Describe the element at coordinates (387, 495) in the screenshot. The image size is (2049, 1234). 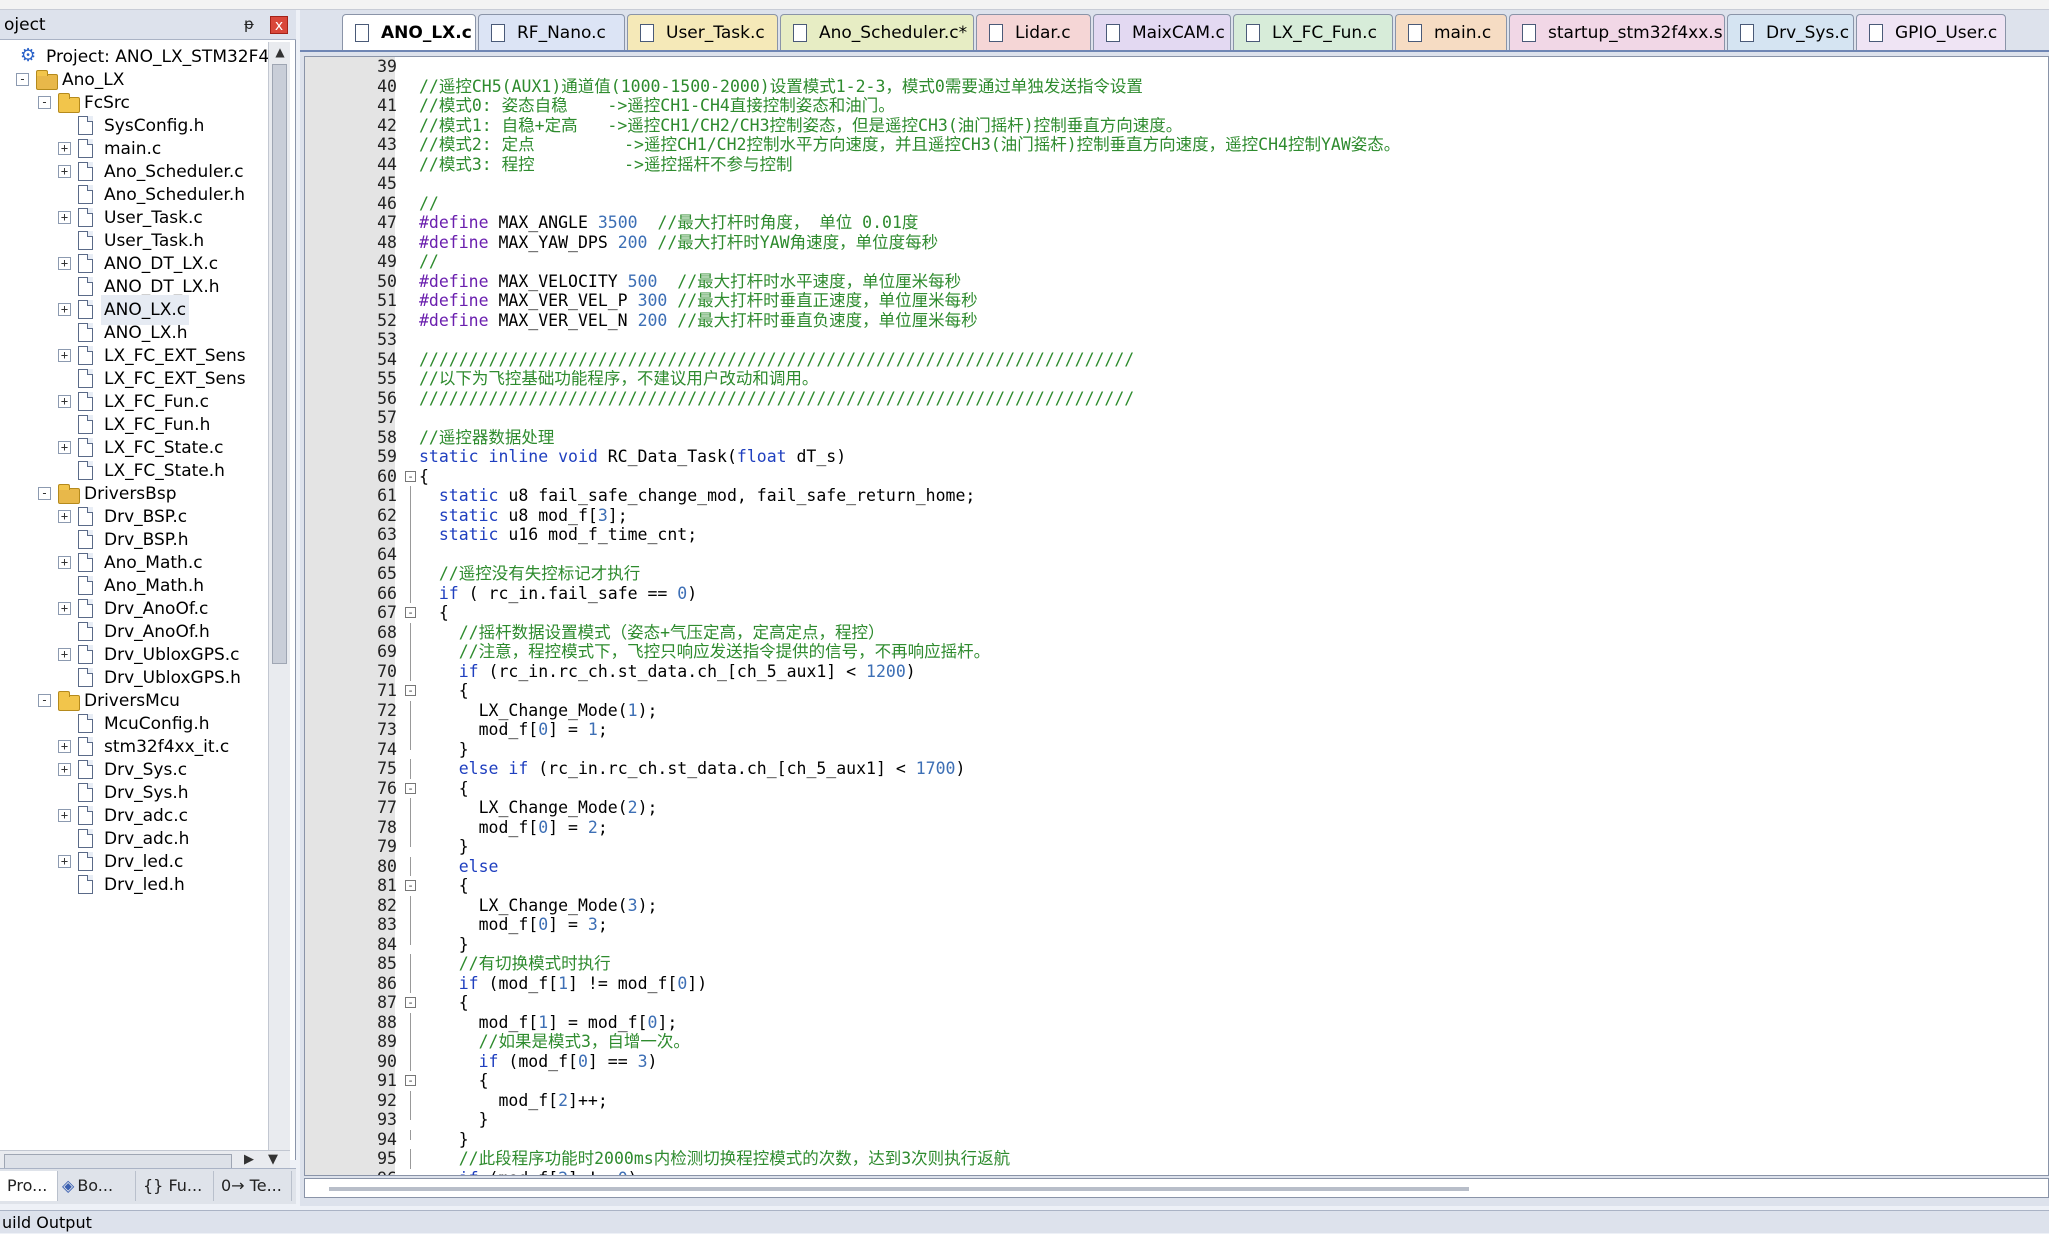
I see `line-number: 61` at that location.